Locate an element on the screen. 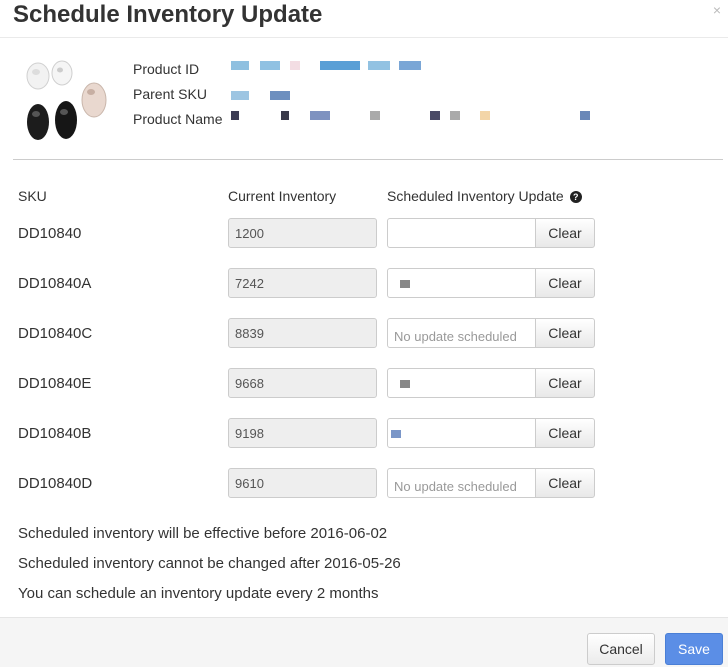 Image resolution: width=728 pixels, height=667 pixels. scheduled-update-column-header: Scheduled Inventory Update? is located at coordinates (484, 196).